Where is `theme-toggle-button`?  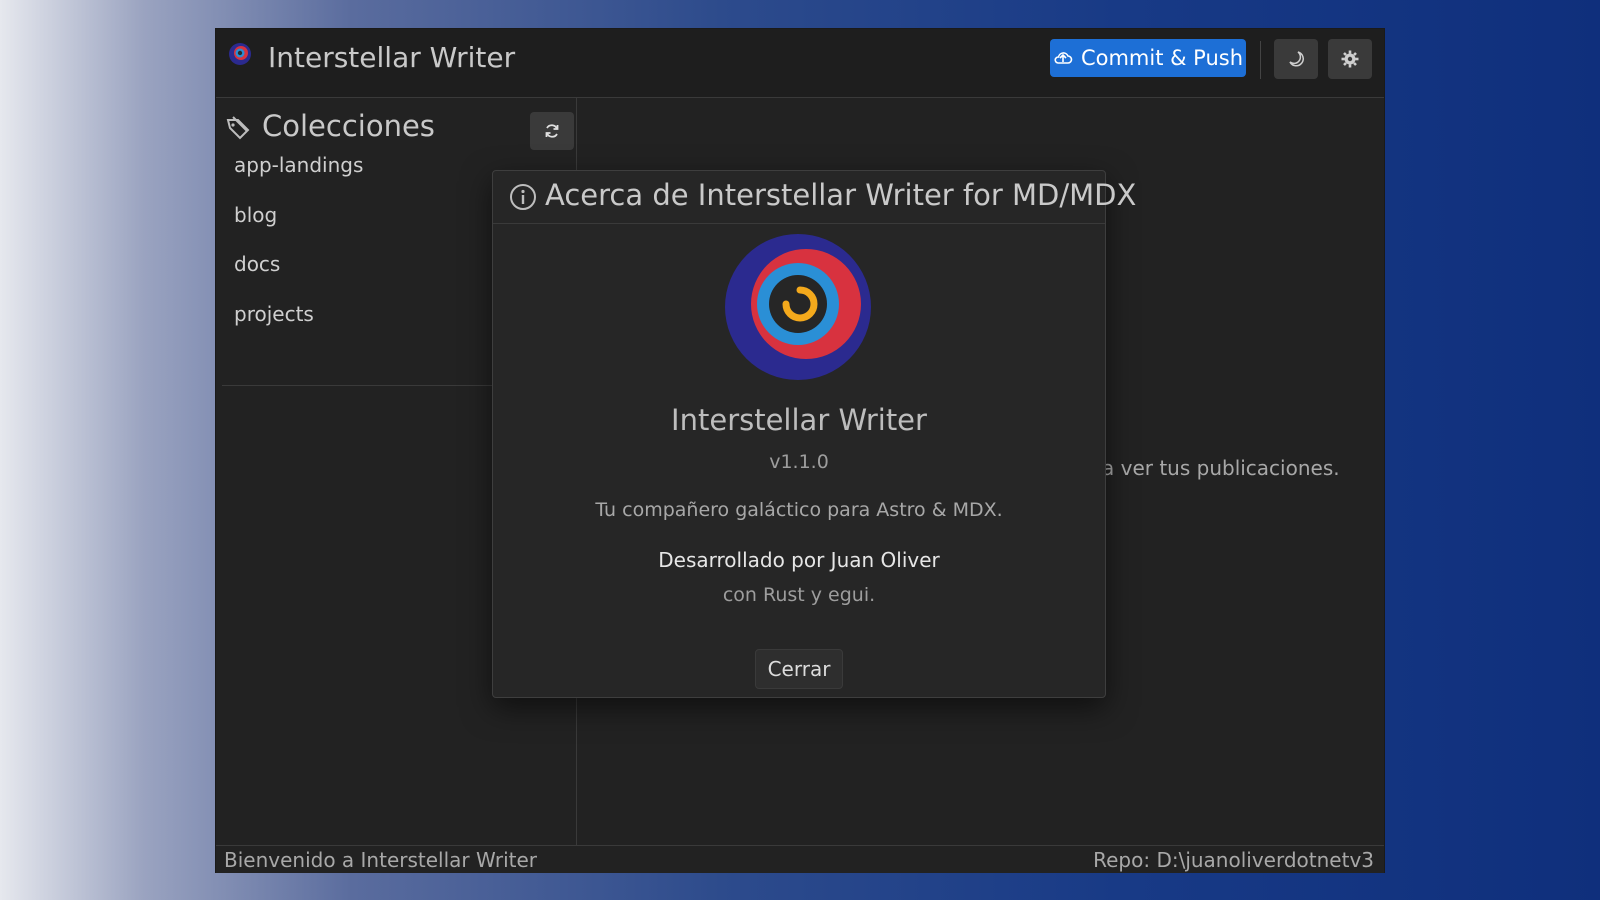 theme-toggle-button is located at coordinates (1296, 59).